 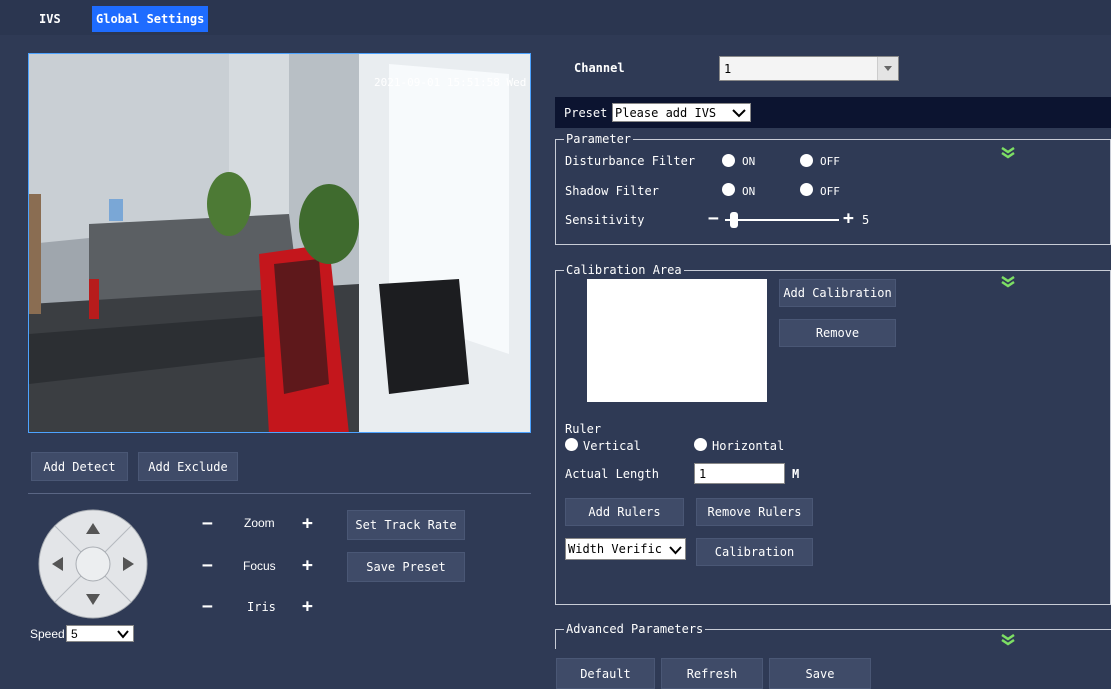 What do you see at coordinates (207, 566) in the screenshot?
I see `focus-minus-button: −` at bounding box center [207, 566].